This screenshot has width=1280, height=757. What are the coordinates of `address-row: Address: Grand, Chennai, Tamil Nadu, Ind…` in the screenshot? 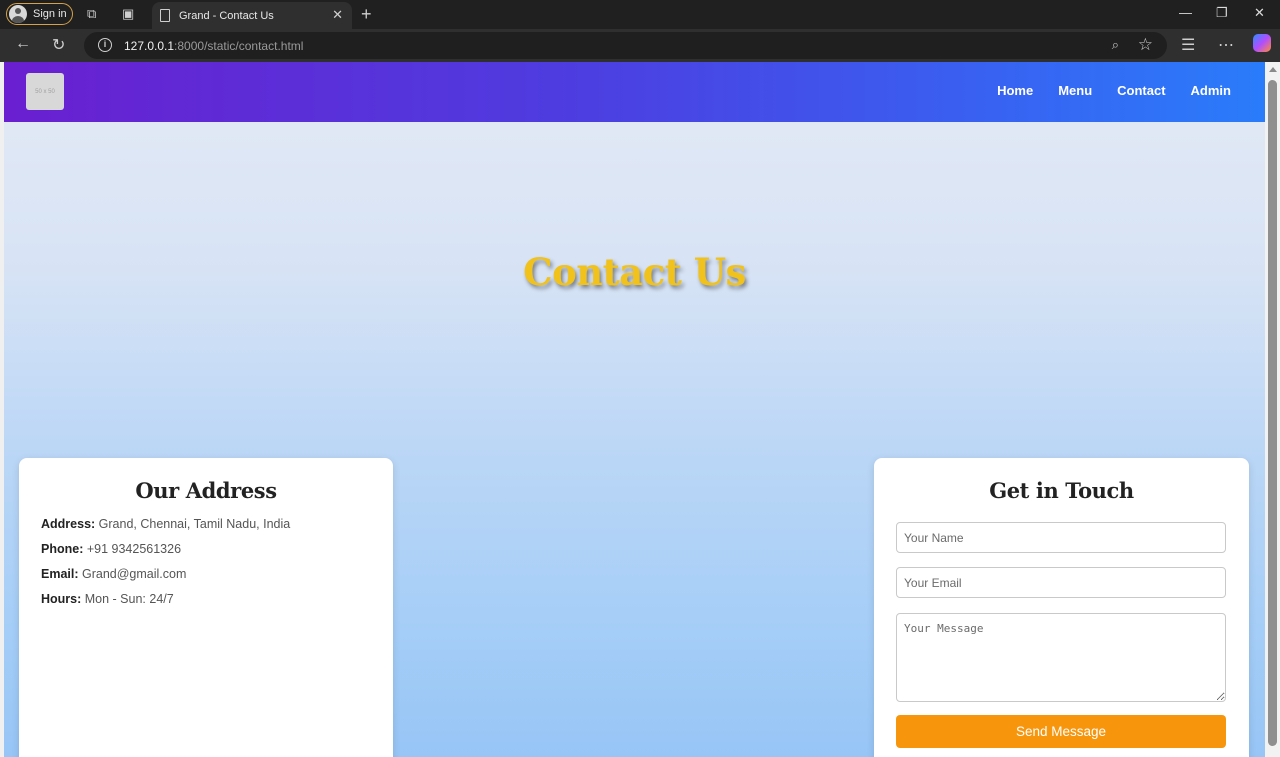 It's located at (166, 524).